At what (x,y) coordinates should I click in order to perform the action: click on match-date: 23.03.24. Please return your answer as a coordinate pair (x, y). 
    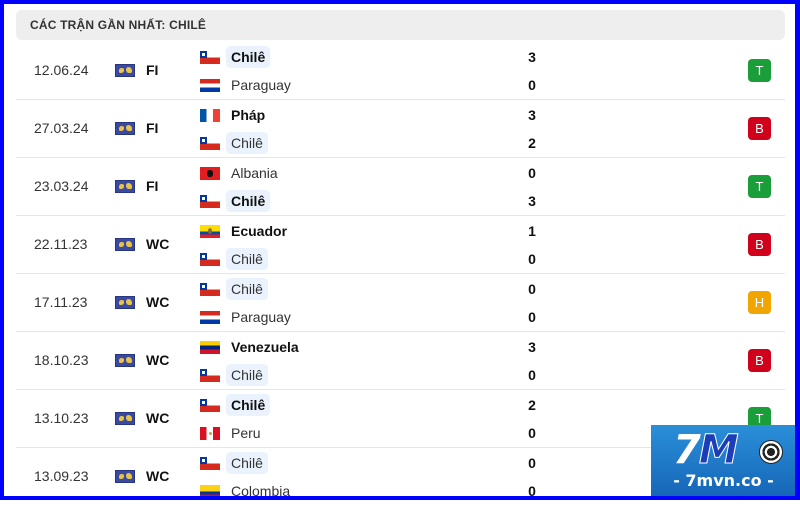
    Looking at the image, I should click on (61, 186).